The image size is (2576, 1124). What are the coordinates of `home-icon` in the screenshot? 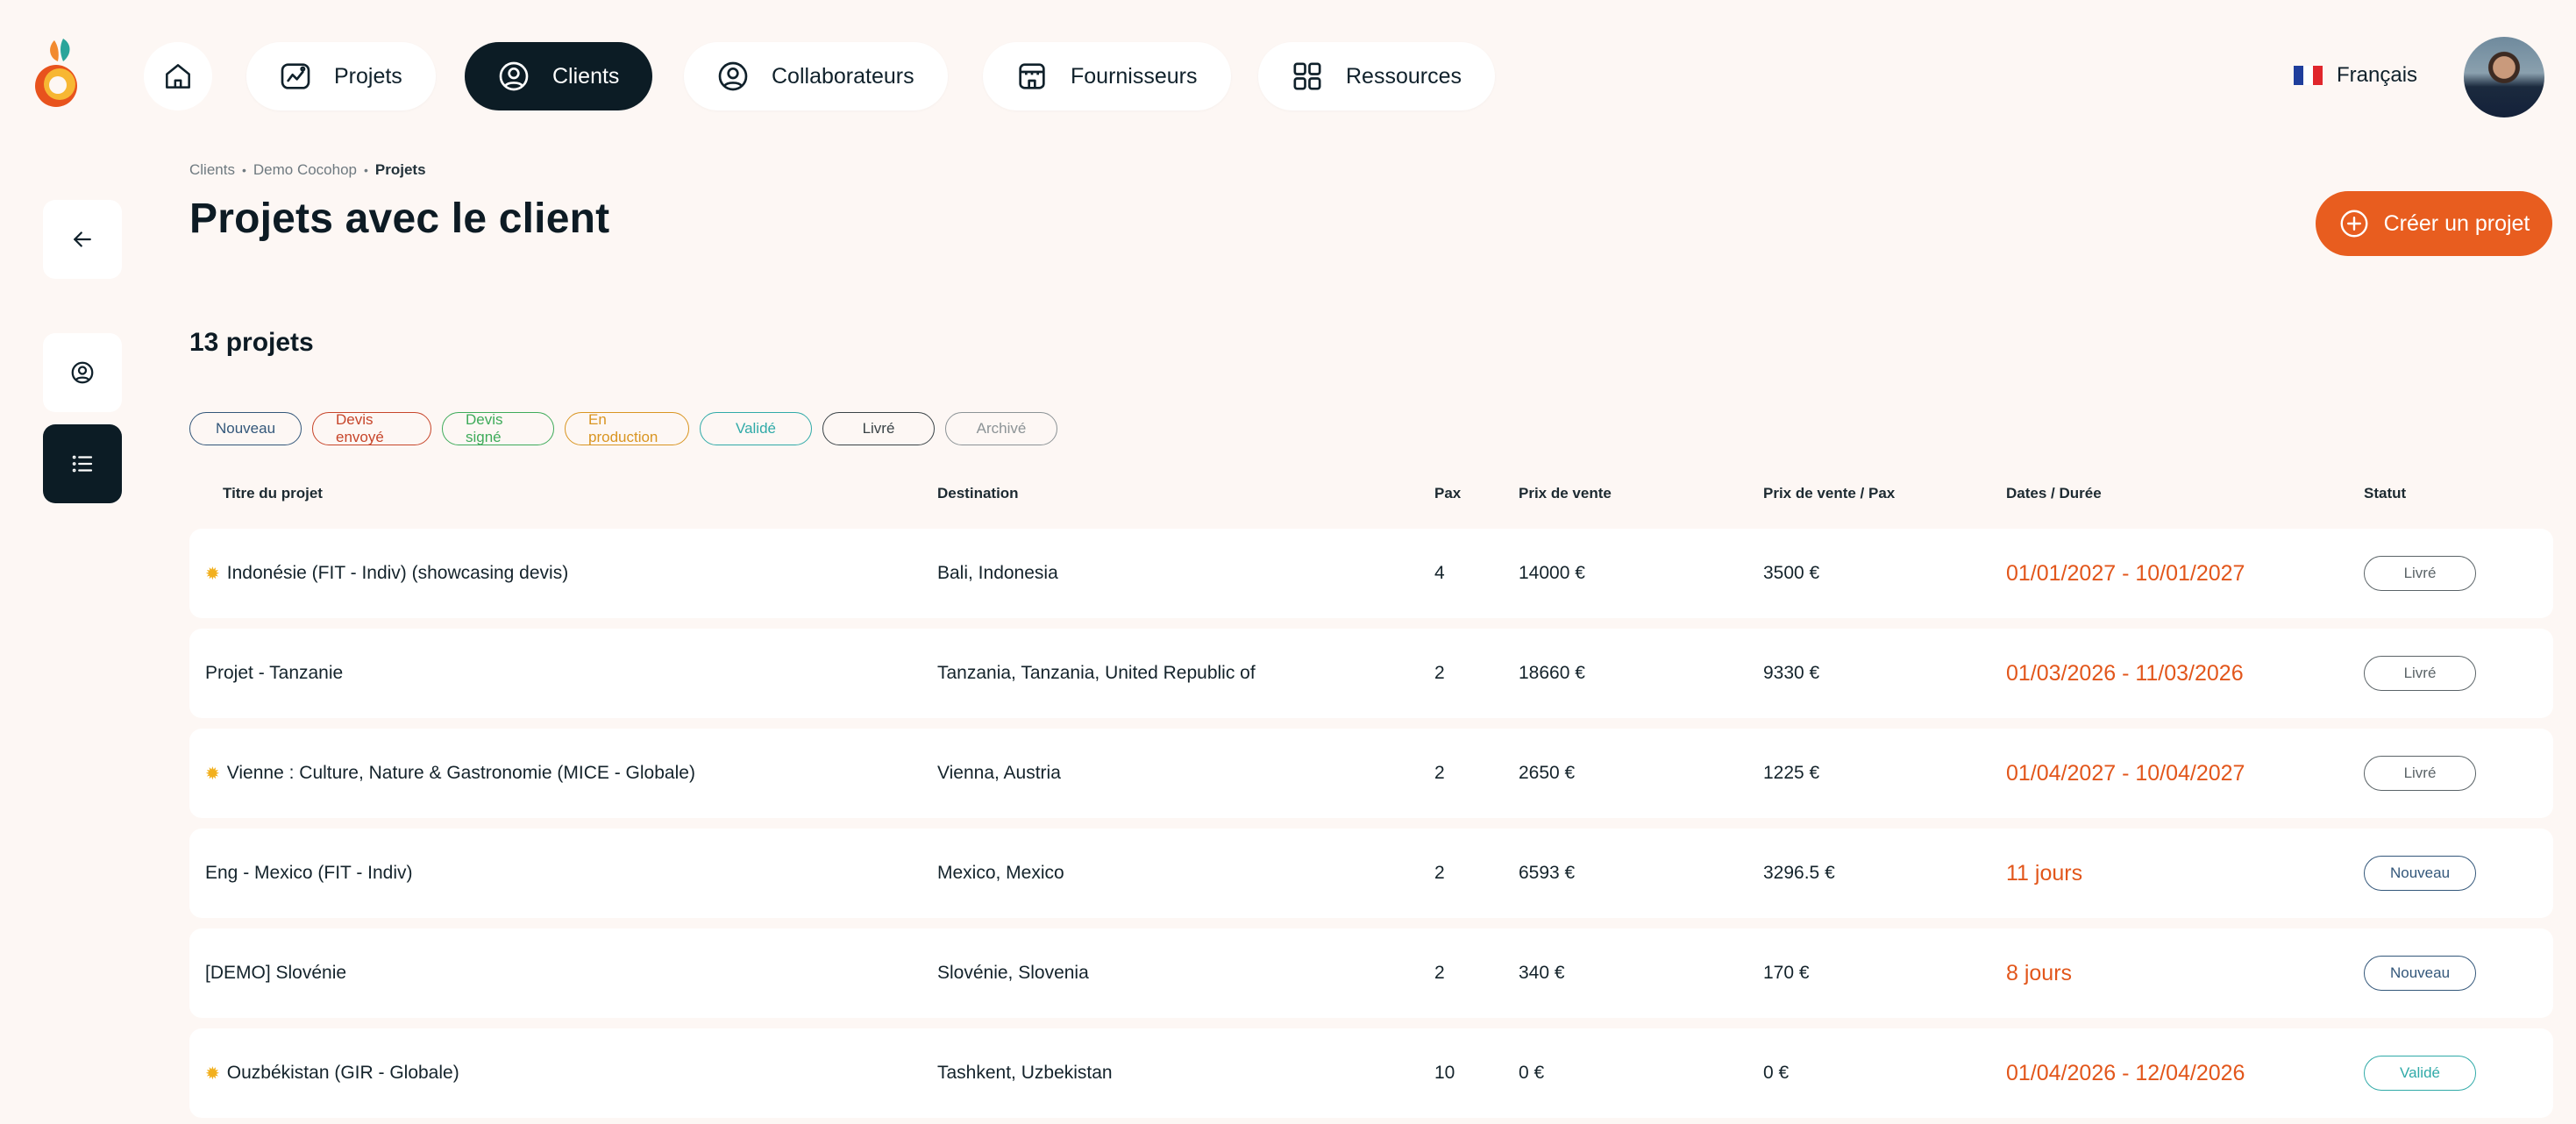 It's located at (178, 76).